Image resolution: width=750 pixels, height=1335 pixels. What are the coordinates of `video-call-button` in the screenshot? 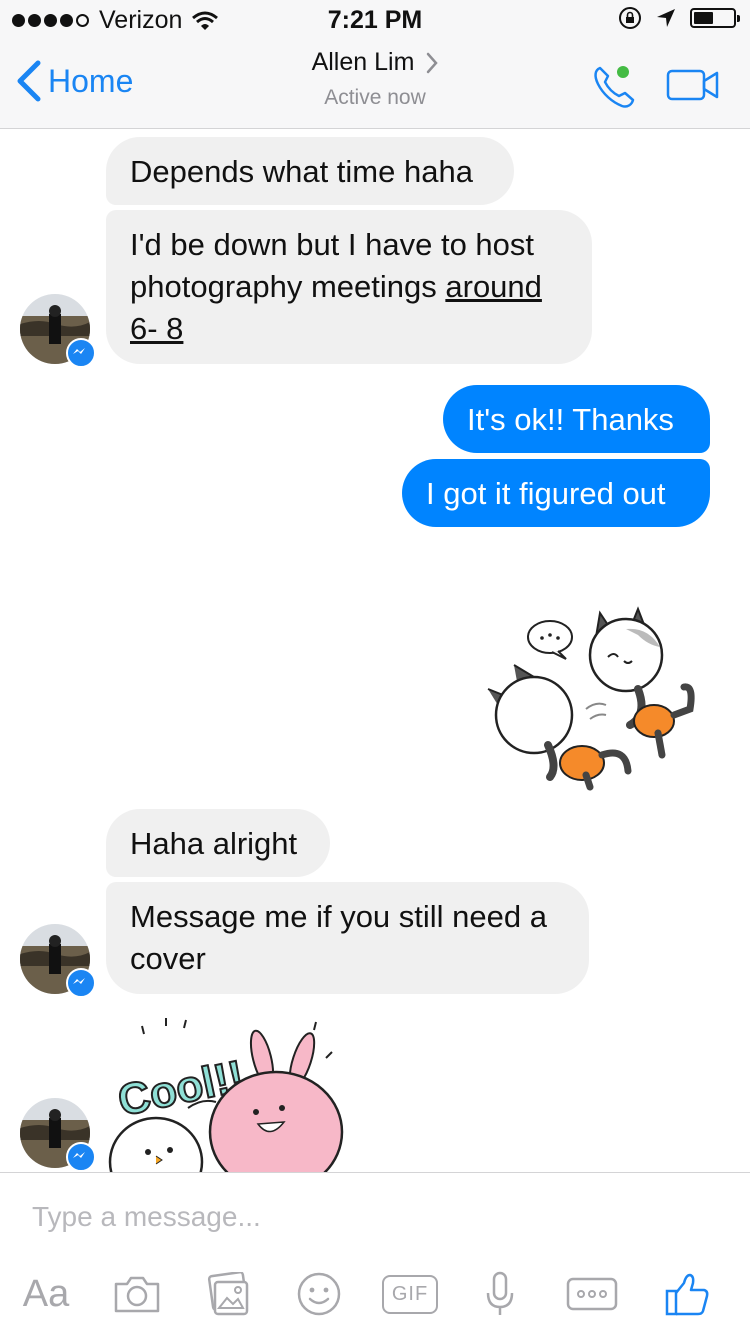 It's located at (693, 85).